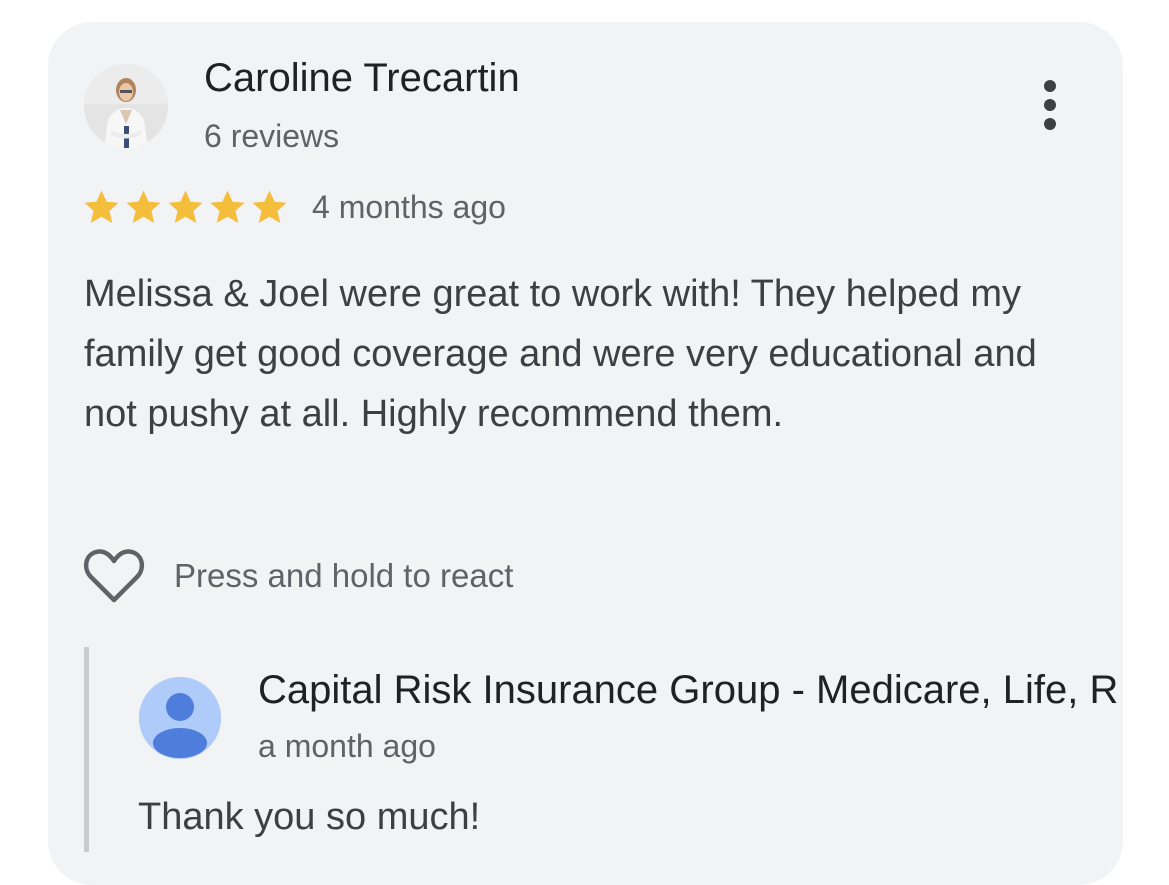  I want to click on react-label: Press and hold to react, so click(344, 575).